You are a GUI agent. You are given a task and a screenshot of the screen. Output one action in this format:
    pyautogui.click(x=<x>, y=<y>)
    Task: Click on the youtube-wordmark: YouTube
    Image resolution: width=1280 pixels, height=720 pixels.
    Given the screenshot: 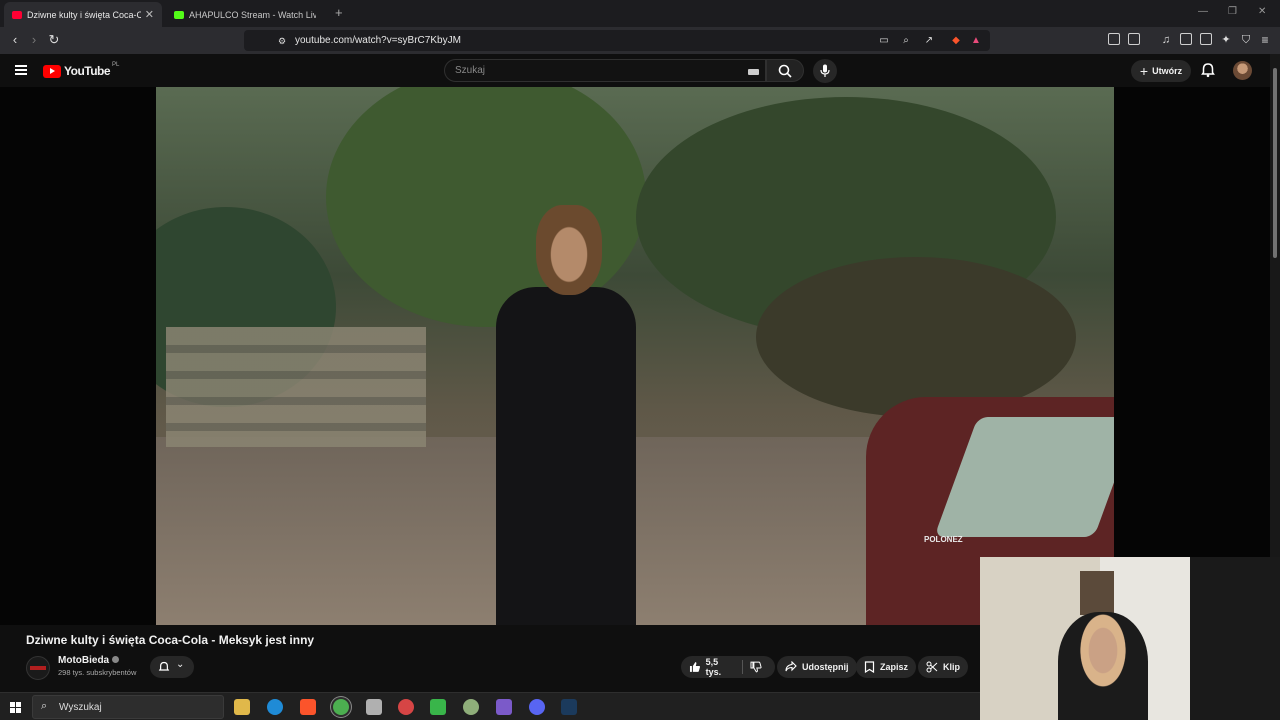 What is the action you would take?
    pyautogui.click(x=87, y=71)
    